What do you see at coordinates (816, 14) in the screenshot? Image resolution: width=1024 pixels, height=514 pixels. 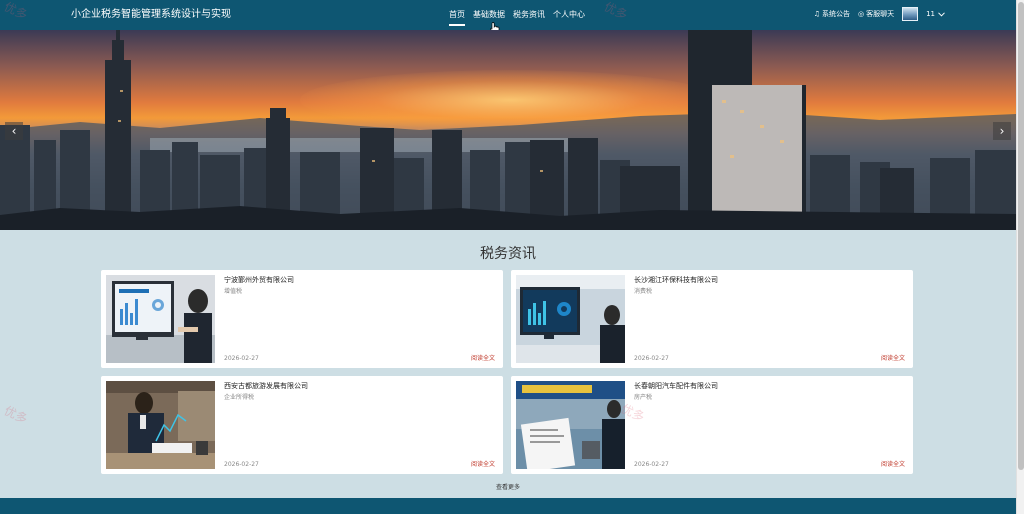 I see `bell-icon: ♫` at bounding box center [816, 14].